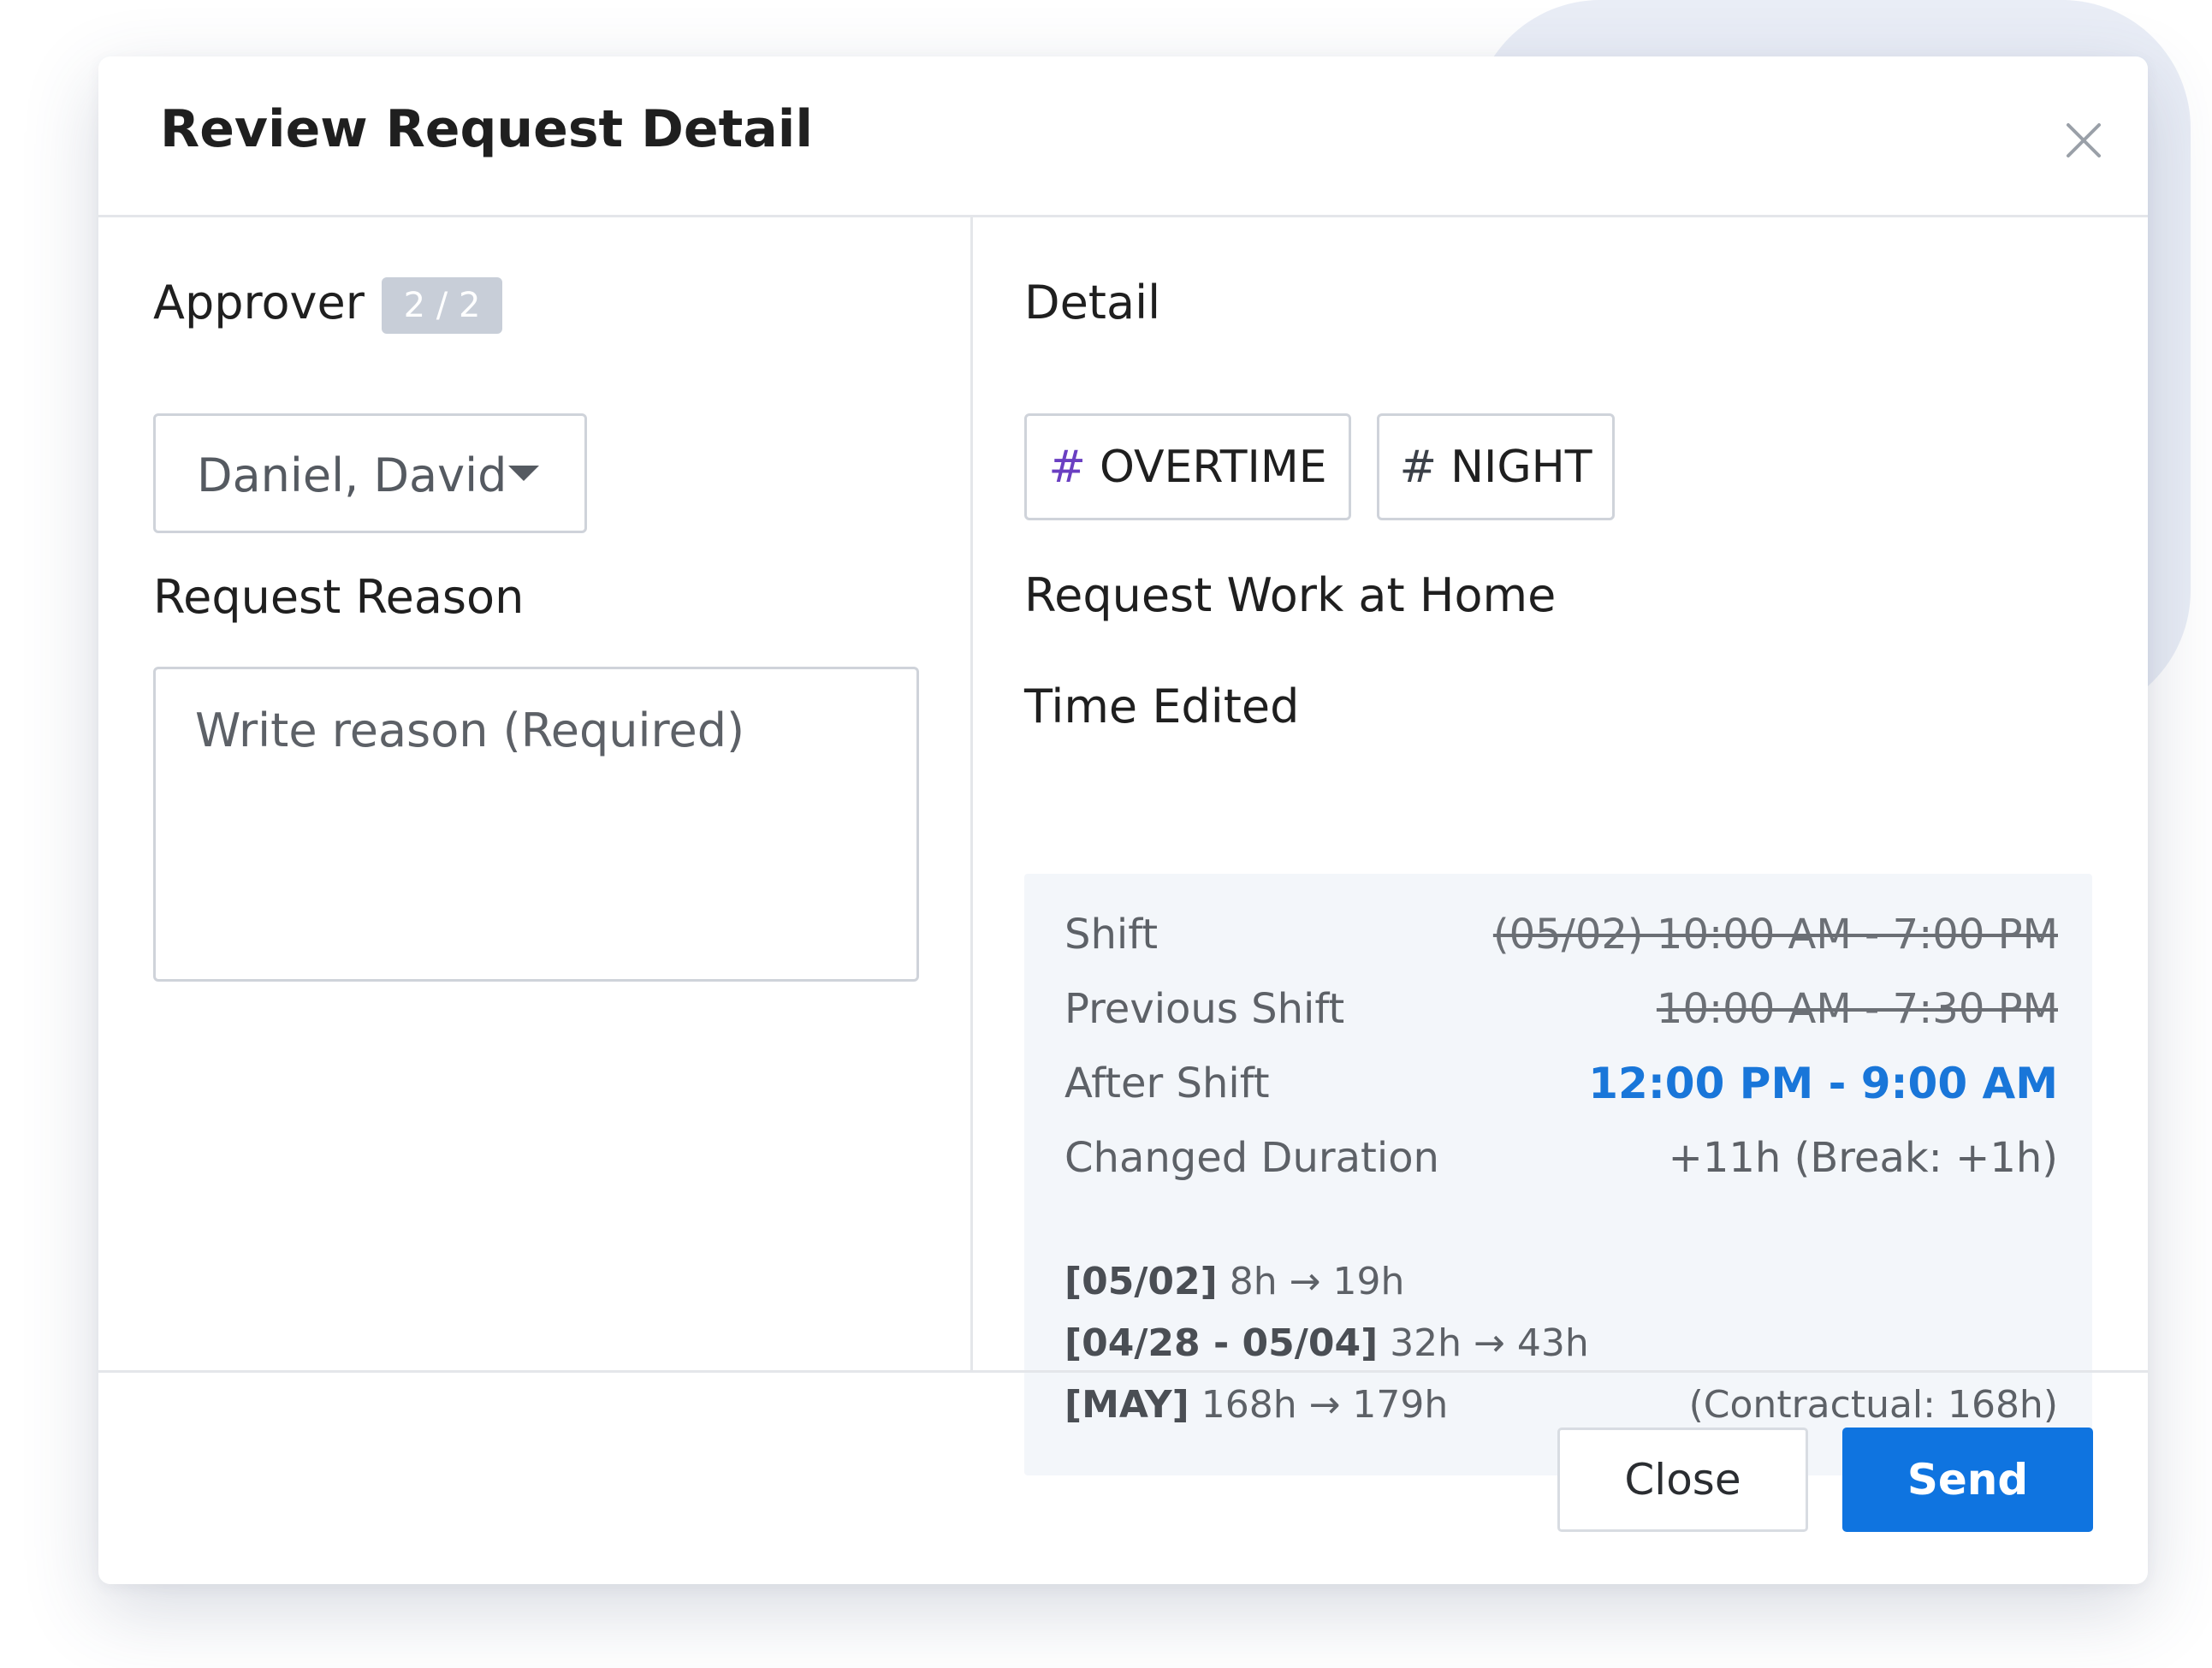 The height and width of the screenshot is (1668, 2212). I want to click on stat-value: 32h → 43h, so click(1489, 1343).